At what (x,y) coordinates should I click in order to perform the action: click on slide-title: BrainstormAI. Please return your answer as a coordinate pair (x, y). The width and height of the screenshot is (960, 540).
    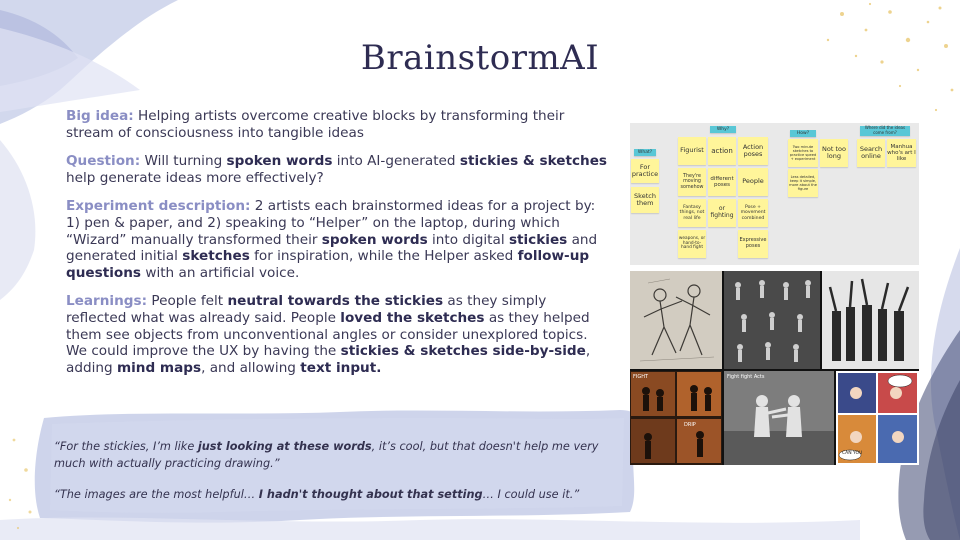
    Looking at the image, I should click on (480, 58).